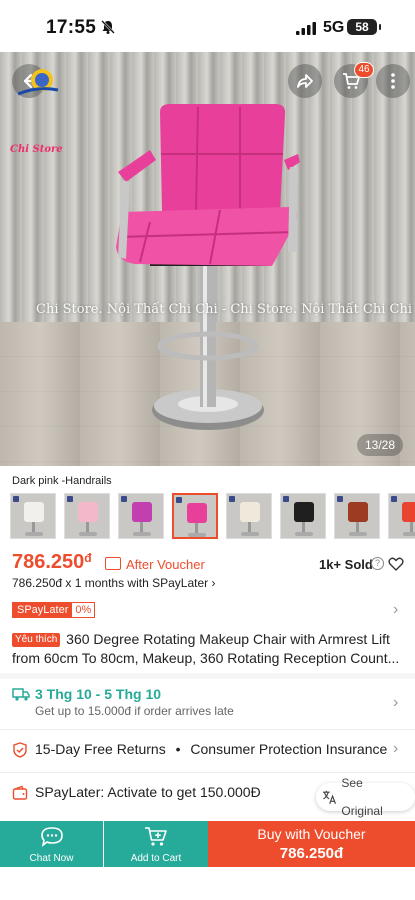  What do you see at coordinates (396, 564) in the screenshot?
I see `heart-icon` at bounding box center [396, 564].